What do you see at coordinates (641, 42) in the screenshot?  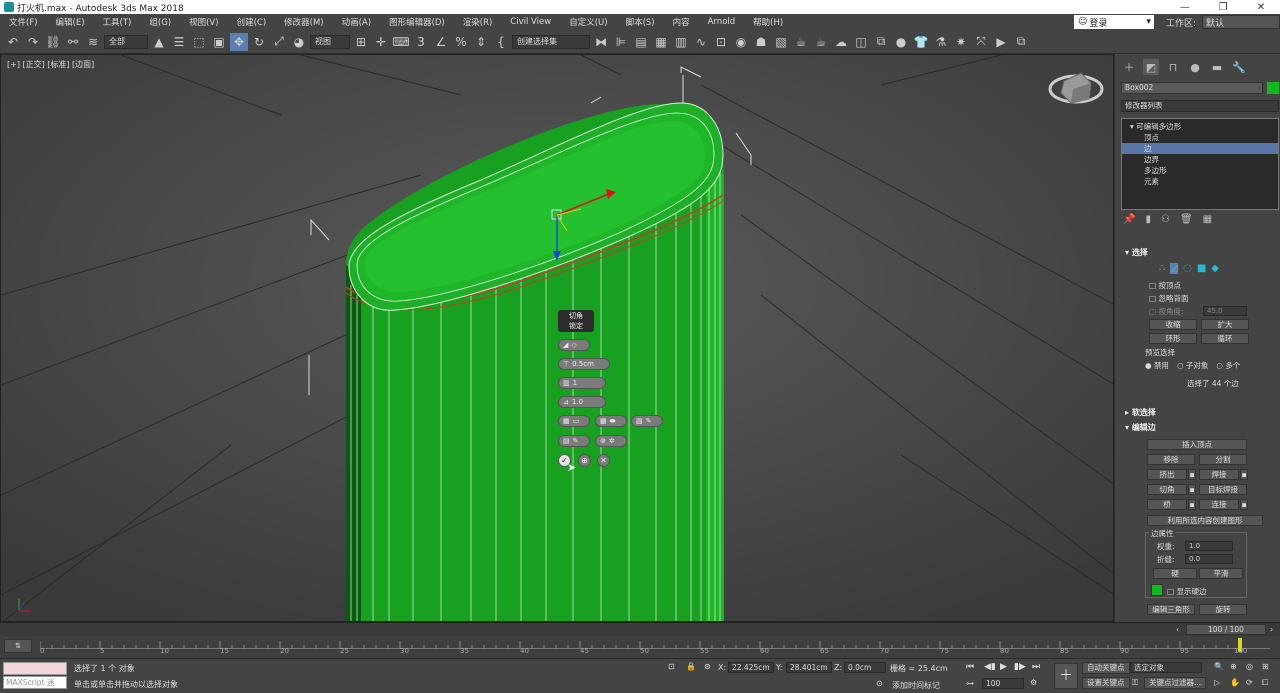 I see `scene-explorer-icon: ▤` at bounding box center [641, 42].